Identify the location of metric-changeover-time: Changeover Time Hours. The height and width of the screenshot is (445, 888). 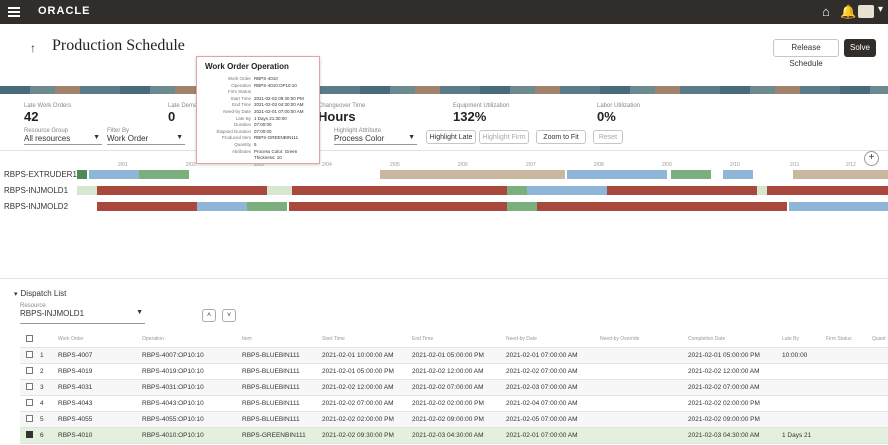
(341, 113).